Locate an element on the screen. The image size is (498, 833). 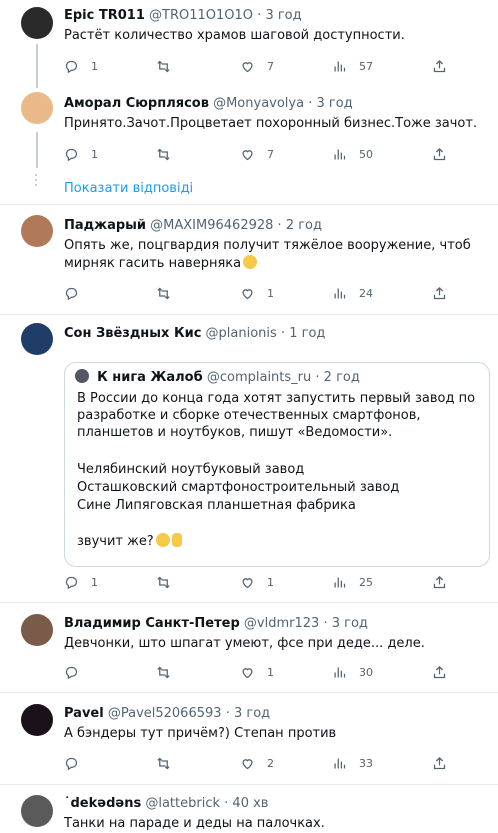
views-action: 25 is located at coordinates (352, 582).